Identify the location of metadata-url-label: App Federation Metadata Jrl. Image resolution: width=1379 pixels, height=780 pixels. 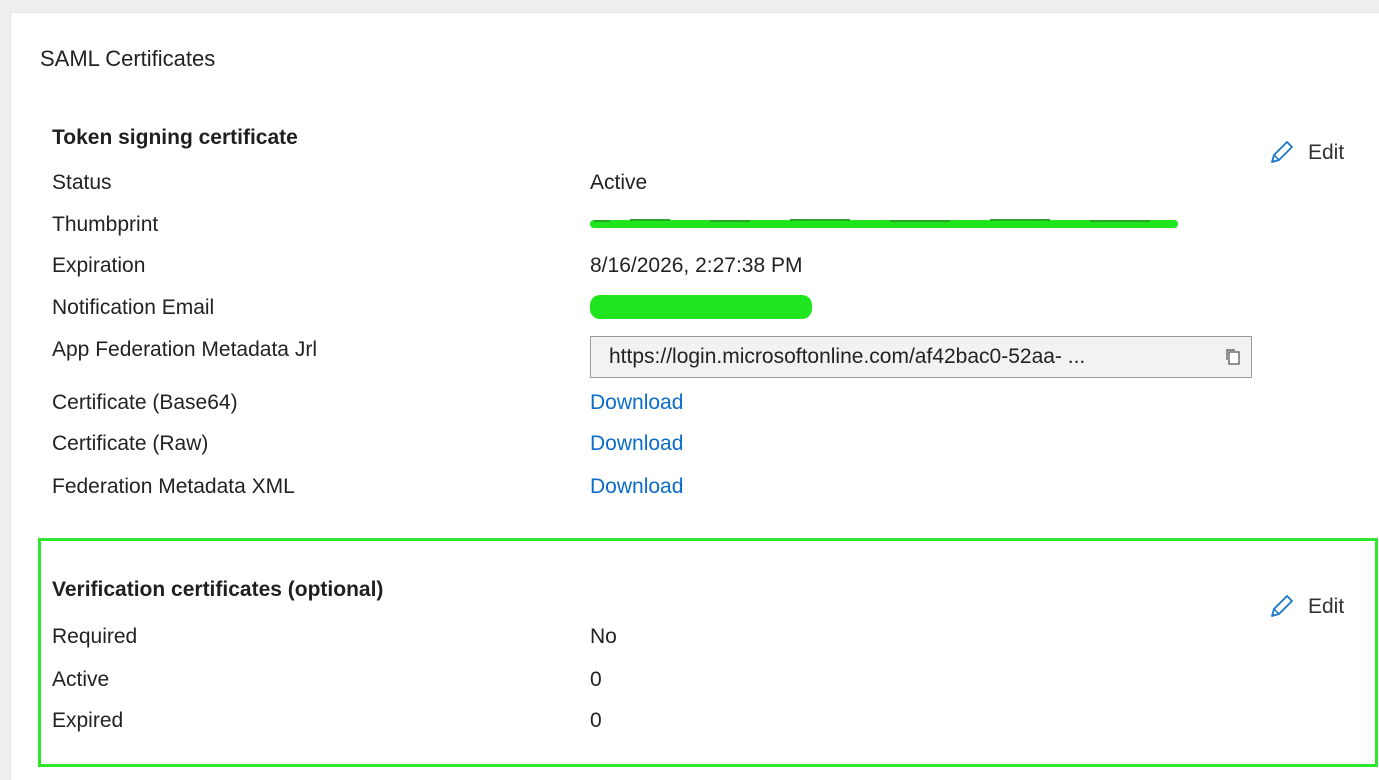
(184, 349).